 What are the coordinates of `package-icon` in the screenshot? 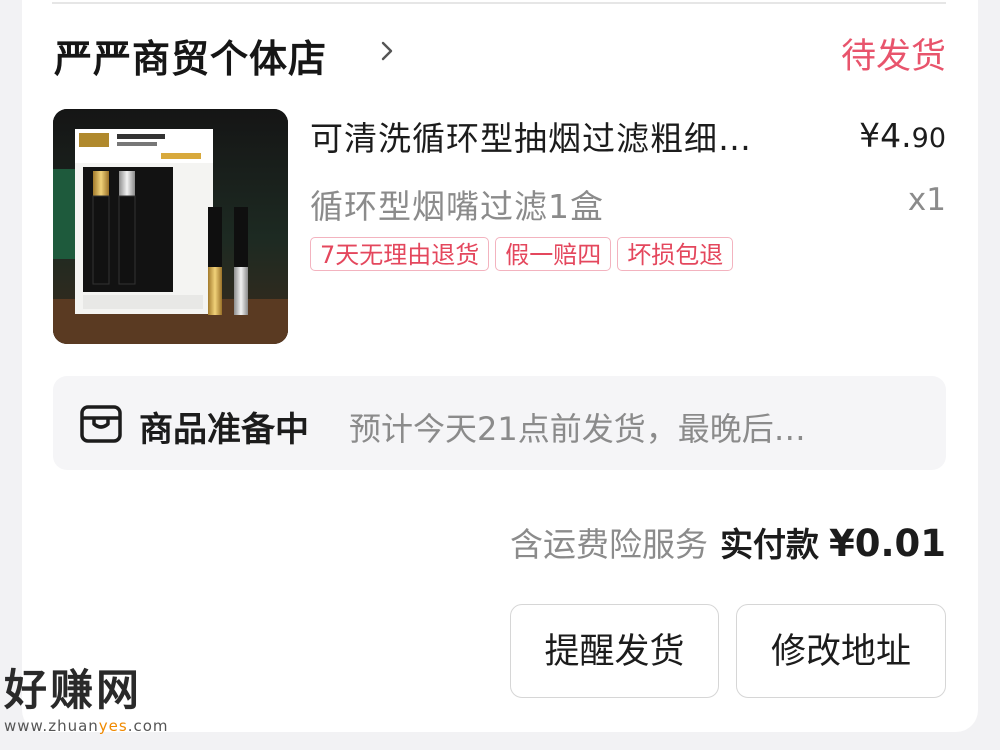 It's located at (101, 424).